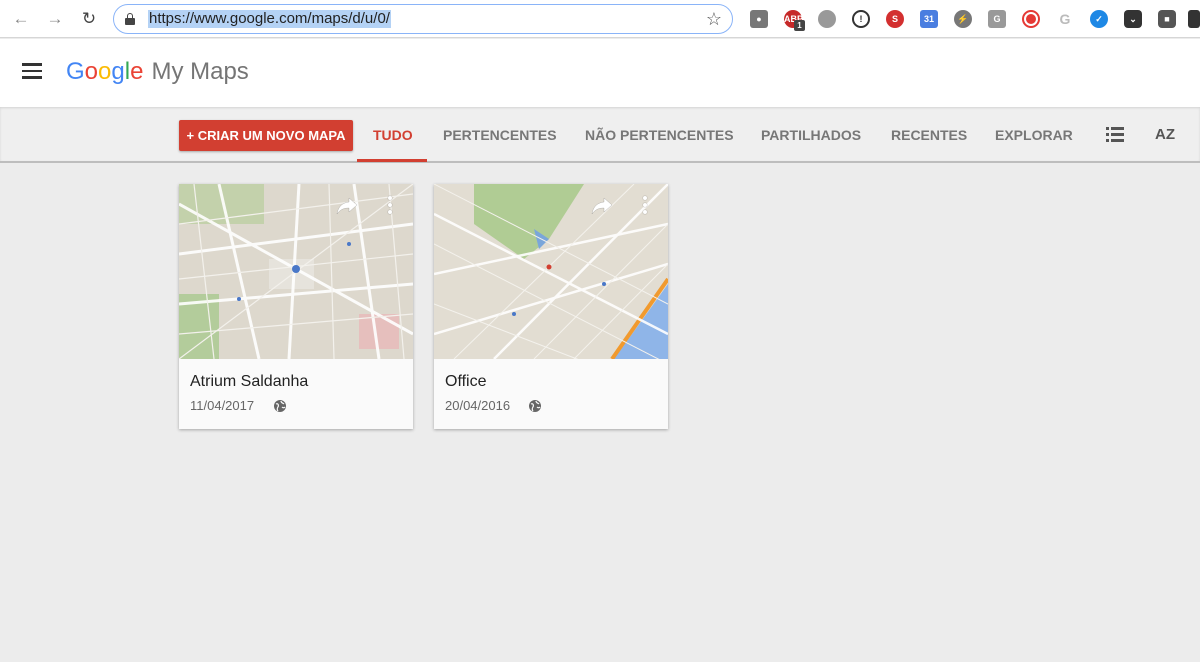 This screenshot has width=1200, height=662. I want to click on google-icon: G, so click(1065, 19).